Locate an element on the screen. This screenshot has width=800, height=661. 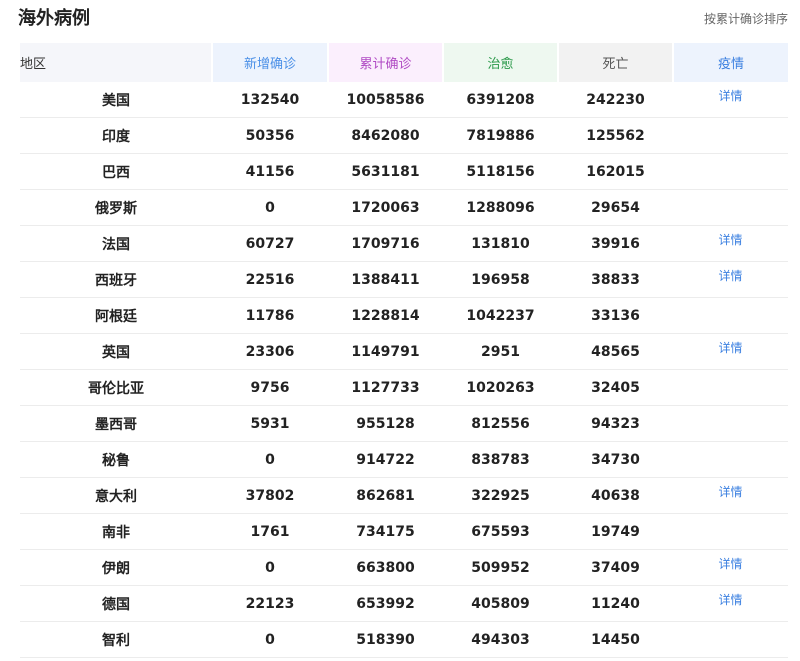
column-header-deaths: 死亡 is located at coordinates (616, 62).